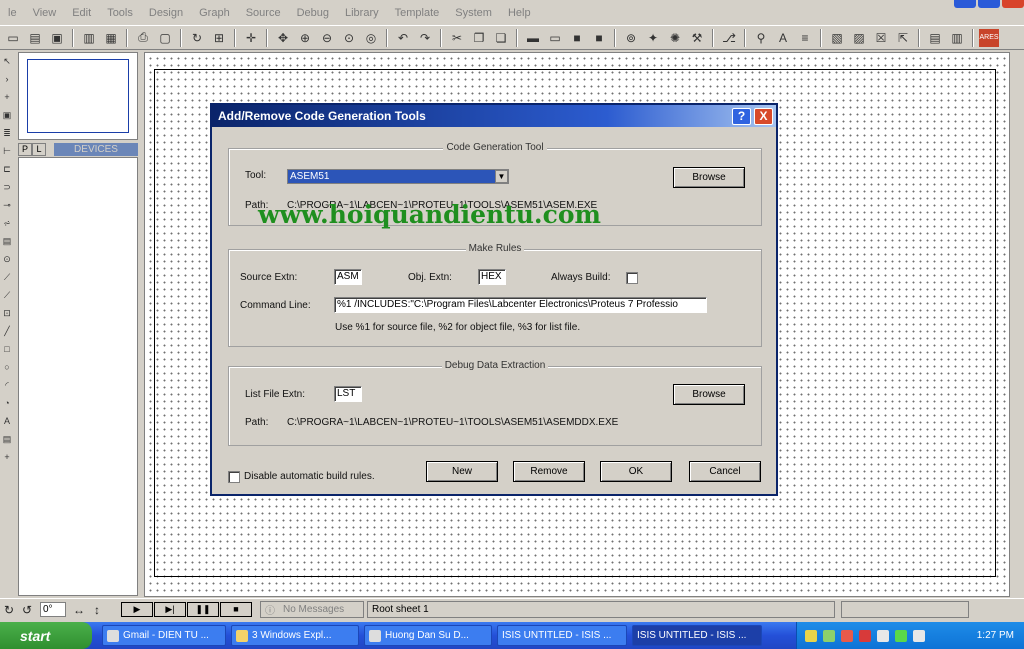 Image resolution: width=1024 pixels, height=649 pixels. What do you see at coordinates (632, 278) in the screenshot?
I see `always-build-checkbox` at bounding box center [632, 278].